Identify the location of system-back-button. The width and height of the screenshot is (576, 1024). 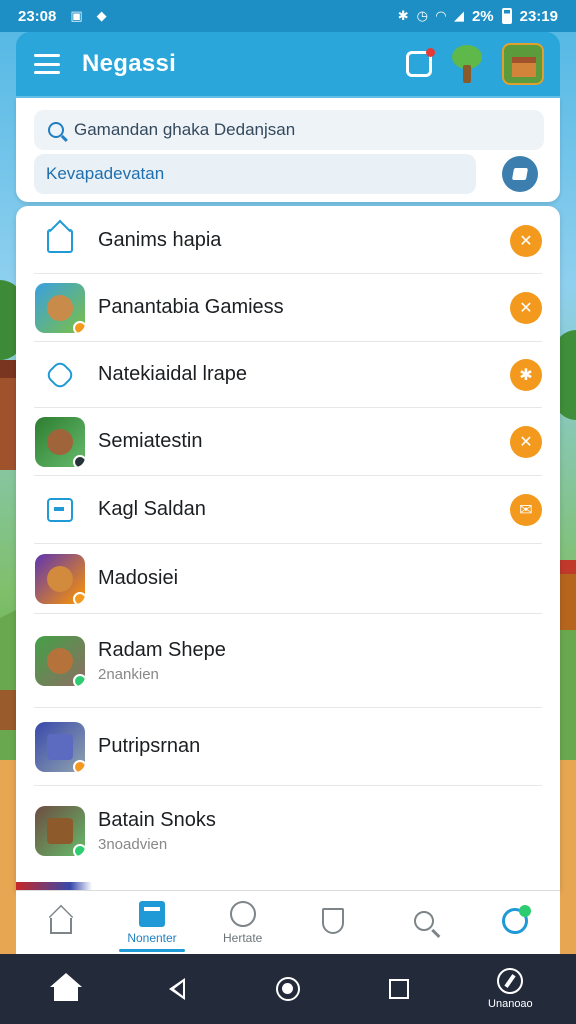
(177, 989).